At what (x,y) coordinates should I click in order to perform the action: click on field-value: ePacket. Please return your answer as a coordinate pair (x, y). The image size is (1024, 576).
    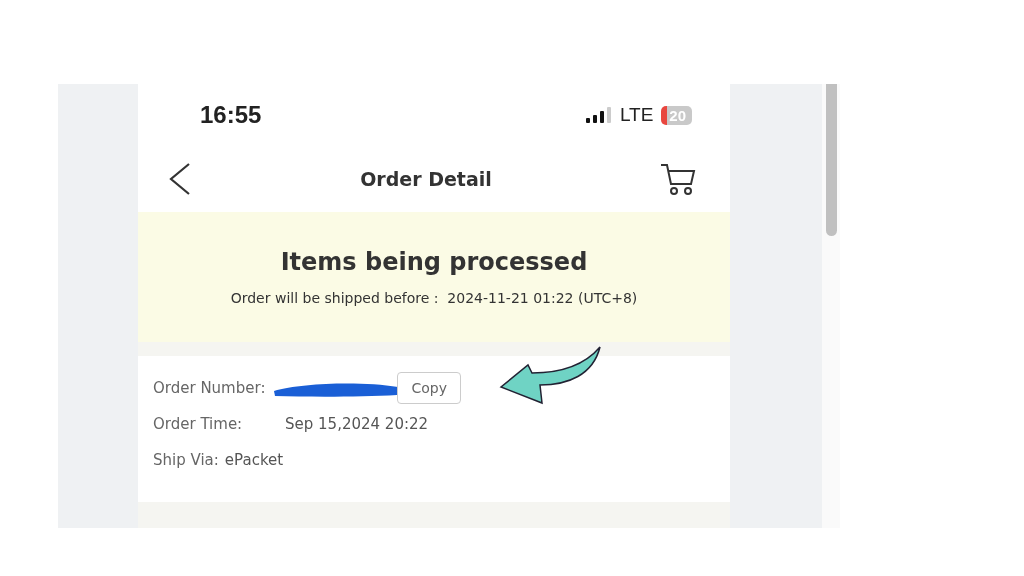
    Looking at the image, I should click on (254, 460).